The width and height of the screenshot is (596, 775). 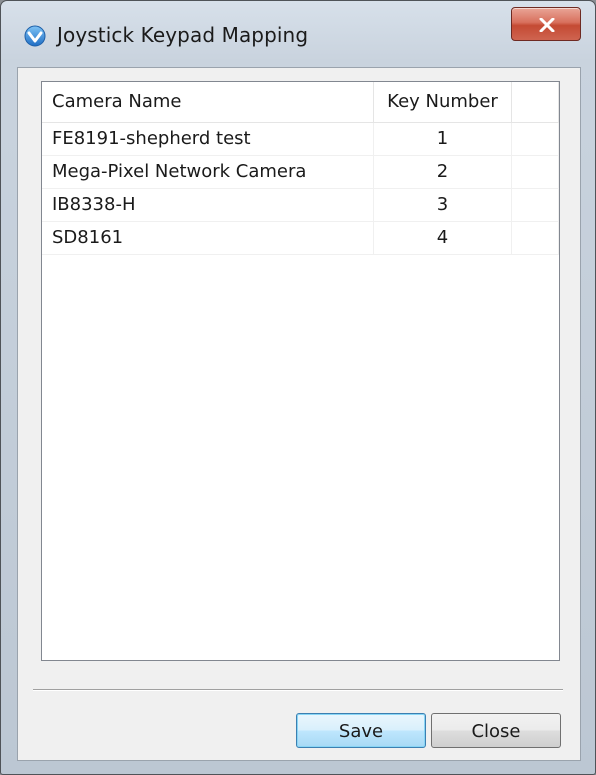 I want to click on table-row: SD8161 4, so click(x=300, y=238).